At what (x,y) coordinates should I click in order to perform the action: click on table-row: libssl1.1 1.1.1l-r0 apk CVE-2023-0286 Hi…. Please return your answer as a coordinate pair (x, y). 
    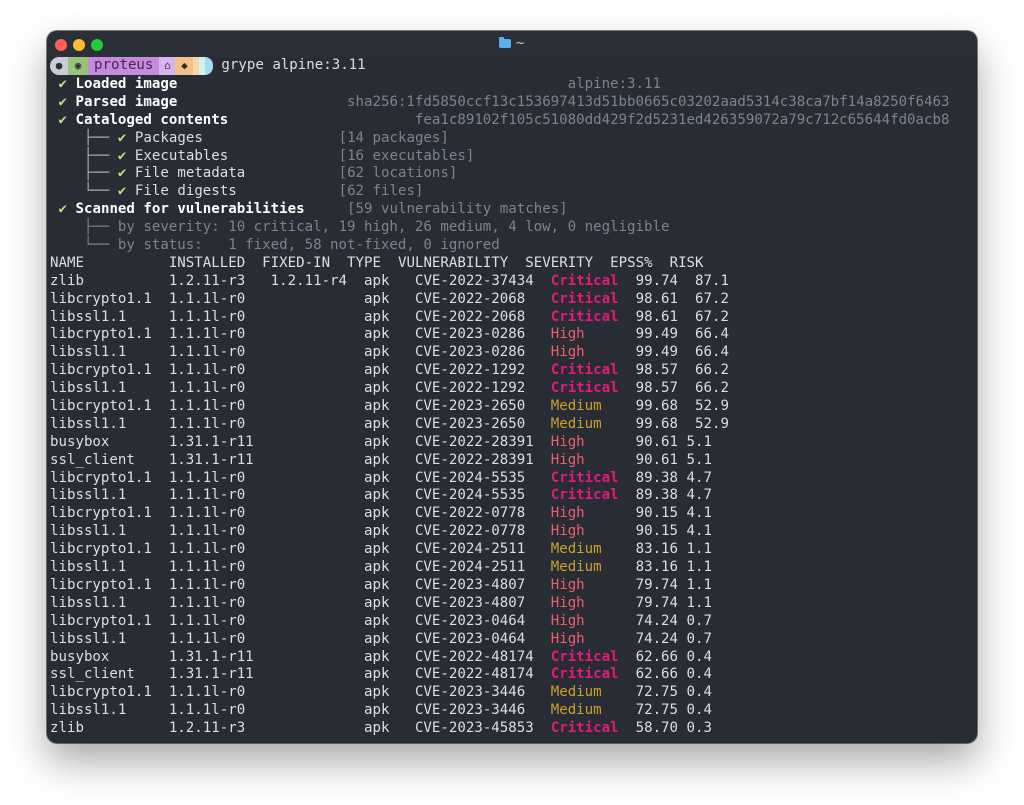
    Looking at the image, I should click on (512, 353).